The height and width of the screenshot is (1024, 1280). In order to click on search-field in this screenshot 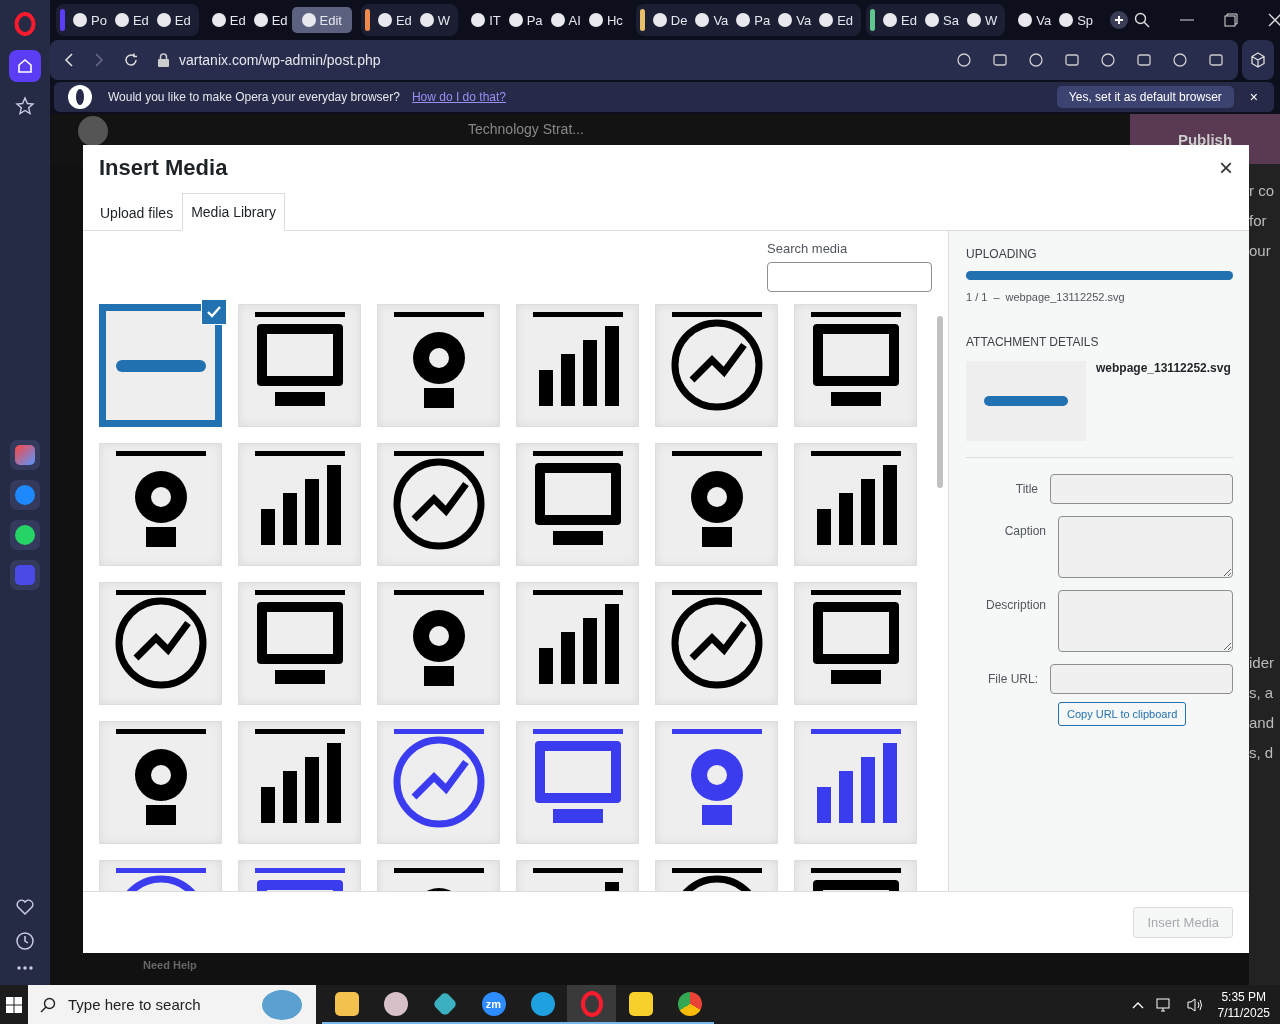, I will do `click(849, 277)`.